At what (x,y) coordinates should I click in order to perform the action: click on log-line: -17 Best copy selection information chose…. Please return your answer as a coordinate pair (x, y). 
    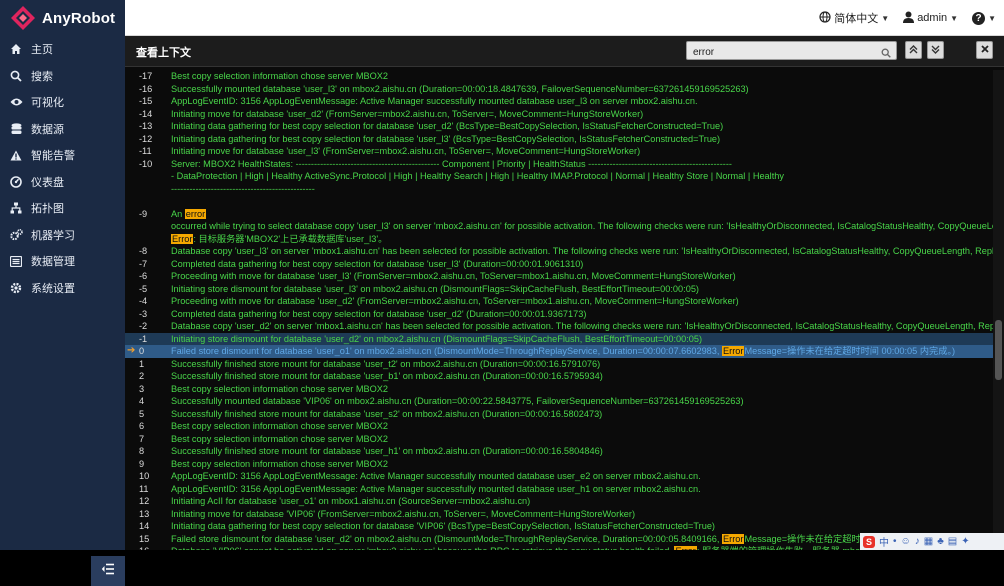
    Looking at the image, I should click on (559, 76).